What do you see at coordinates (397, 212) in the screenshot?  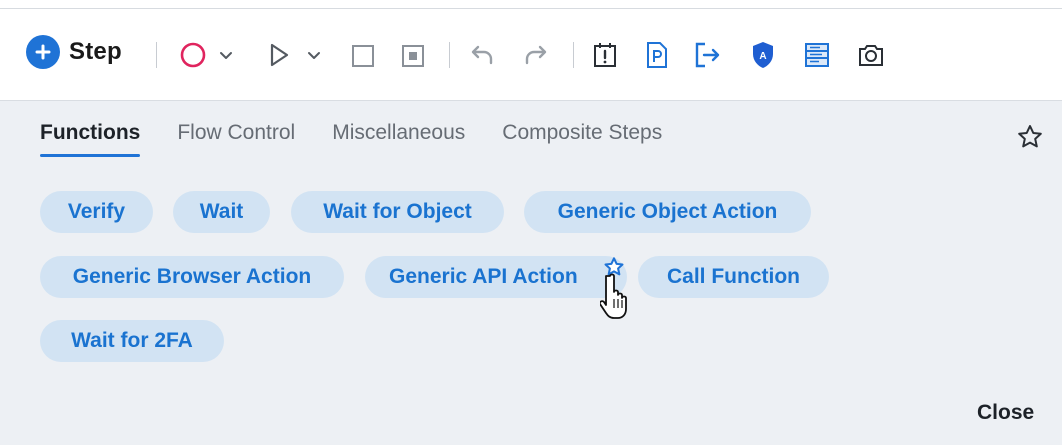 I see `chip-wait-for-object: Wait for Object` at bounding box center [397, 212].